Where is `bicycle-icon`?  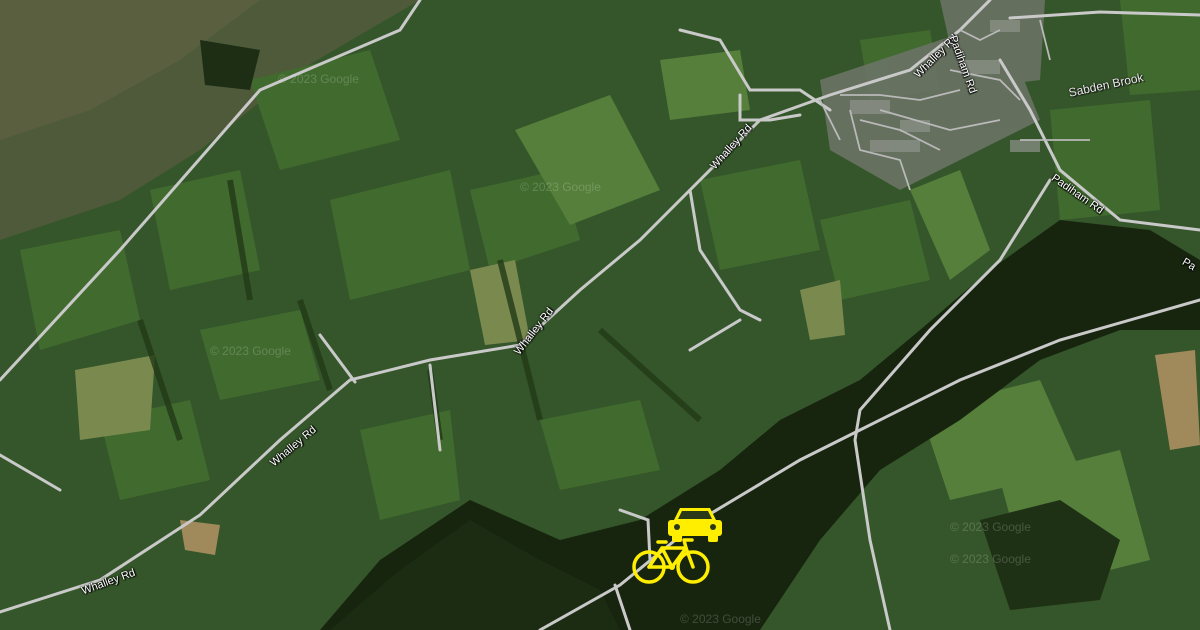
bicycle-icon is located at coordinates (672, 561).